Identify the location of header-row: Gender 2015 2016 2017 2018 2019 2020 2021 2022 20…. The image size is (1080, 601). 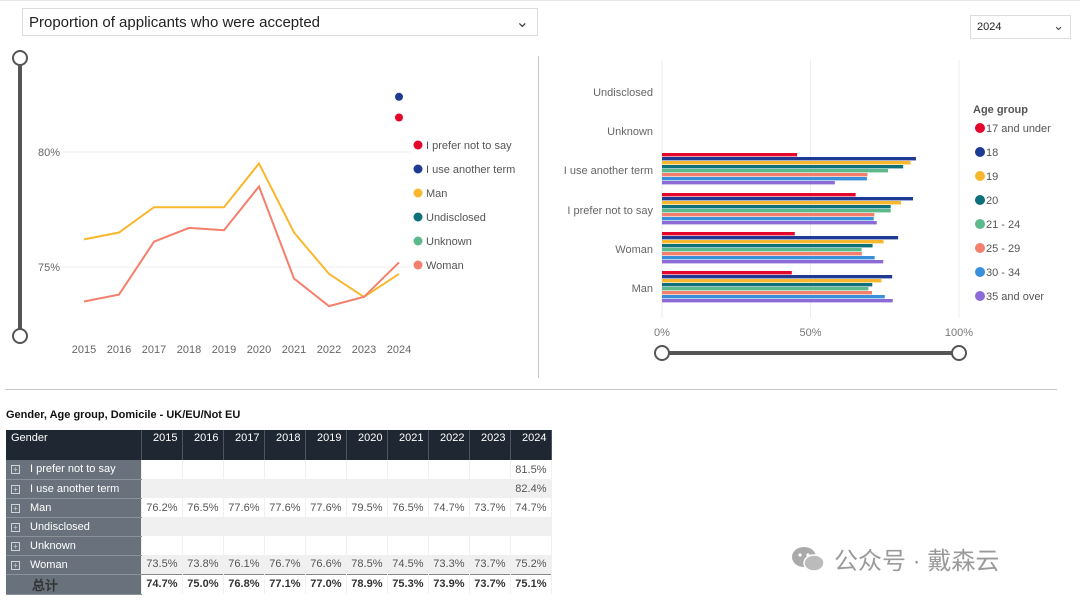
(279, 445).